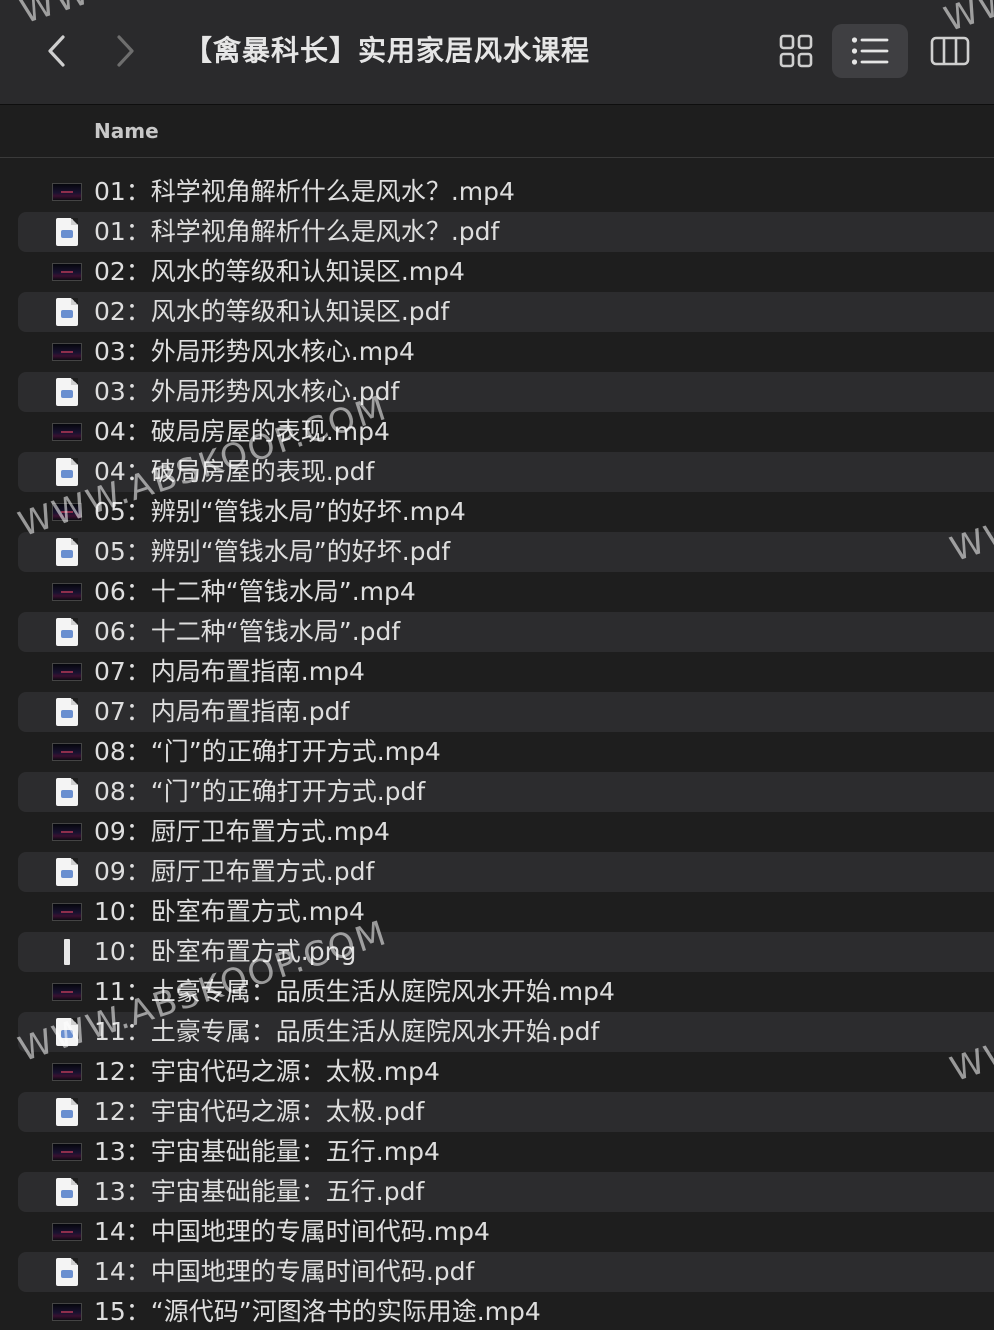 Image resolution: width=994 pixels, height=1330 pixels. I want to click on columns-icon, so click(950, 51).